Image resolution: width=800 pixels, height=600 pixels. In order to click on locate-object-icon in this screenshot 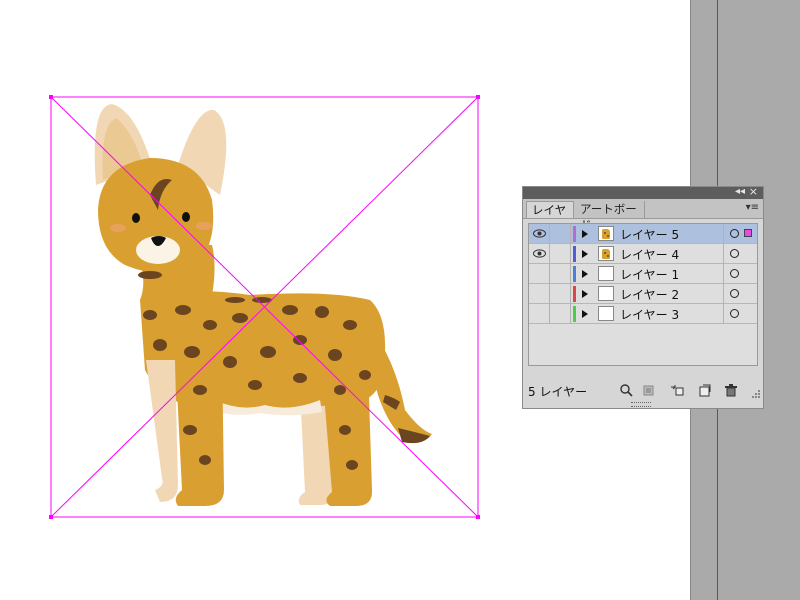, I will do `click(626, 390)`.